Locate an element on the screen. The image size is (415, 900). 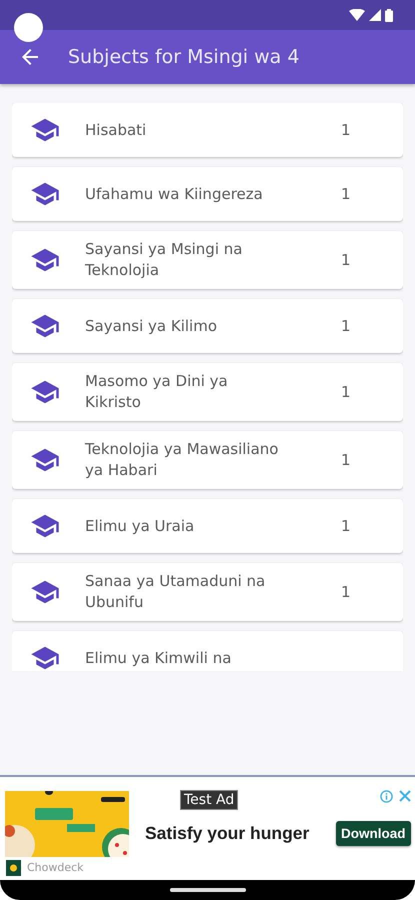
subject-name: Teknolojia ya Mawasiliano ya Habari is located at coordinates (182, 460).